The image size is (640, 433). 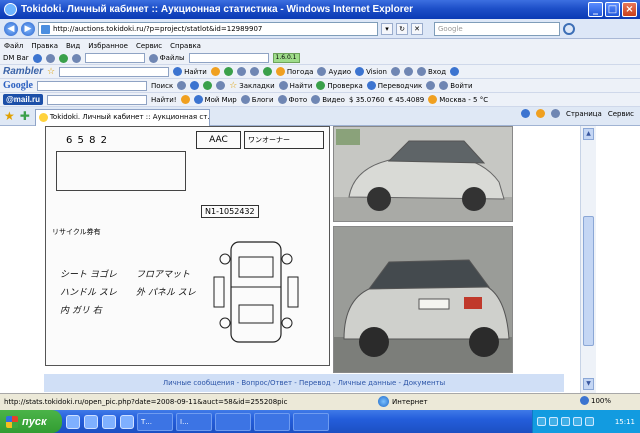 I want to click on zoom-control: 100%, so click(x=595, y=400).